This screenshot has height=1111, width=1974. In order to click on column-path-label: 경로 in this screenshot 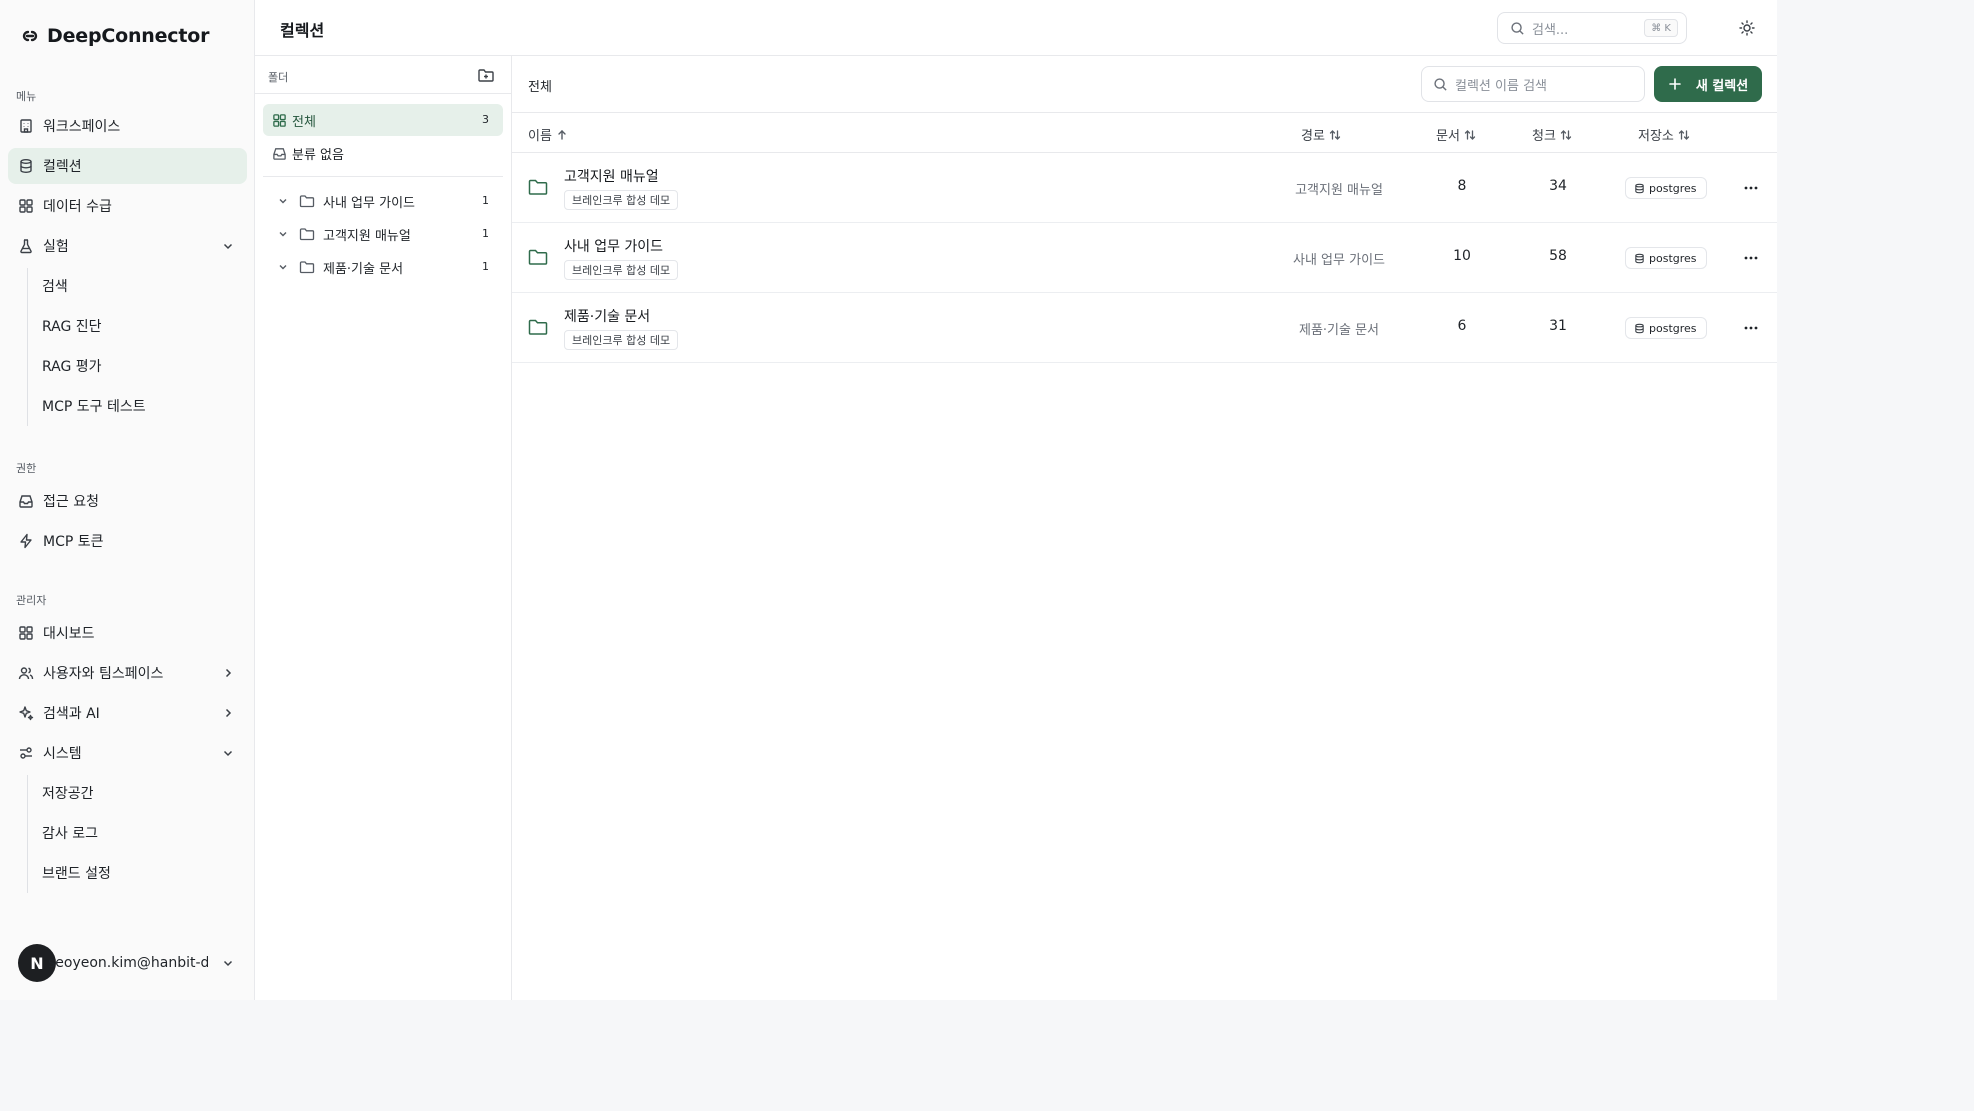, I will do `click(1313, 136)`.